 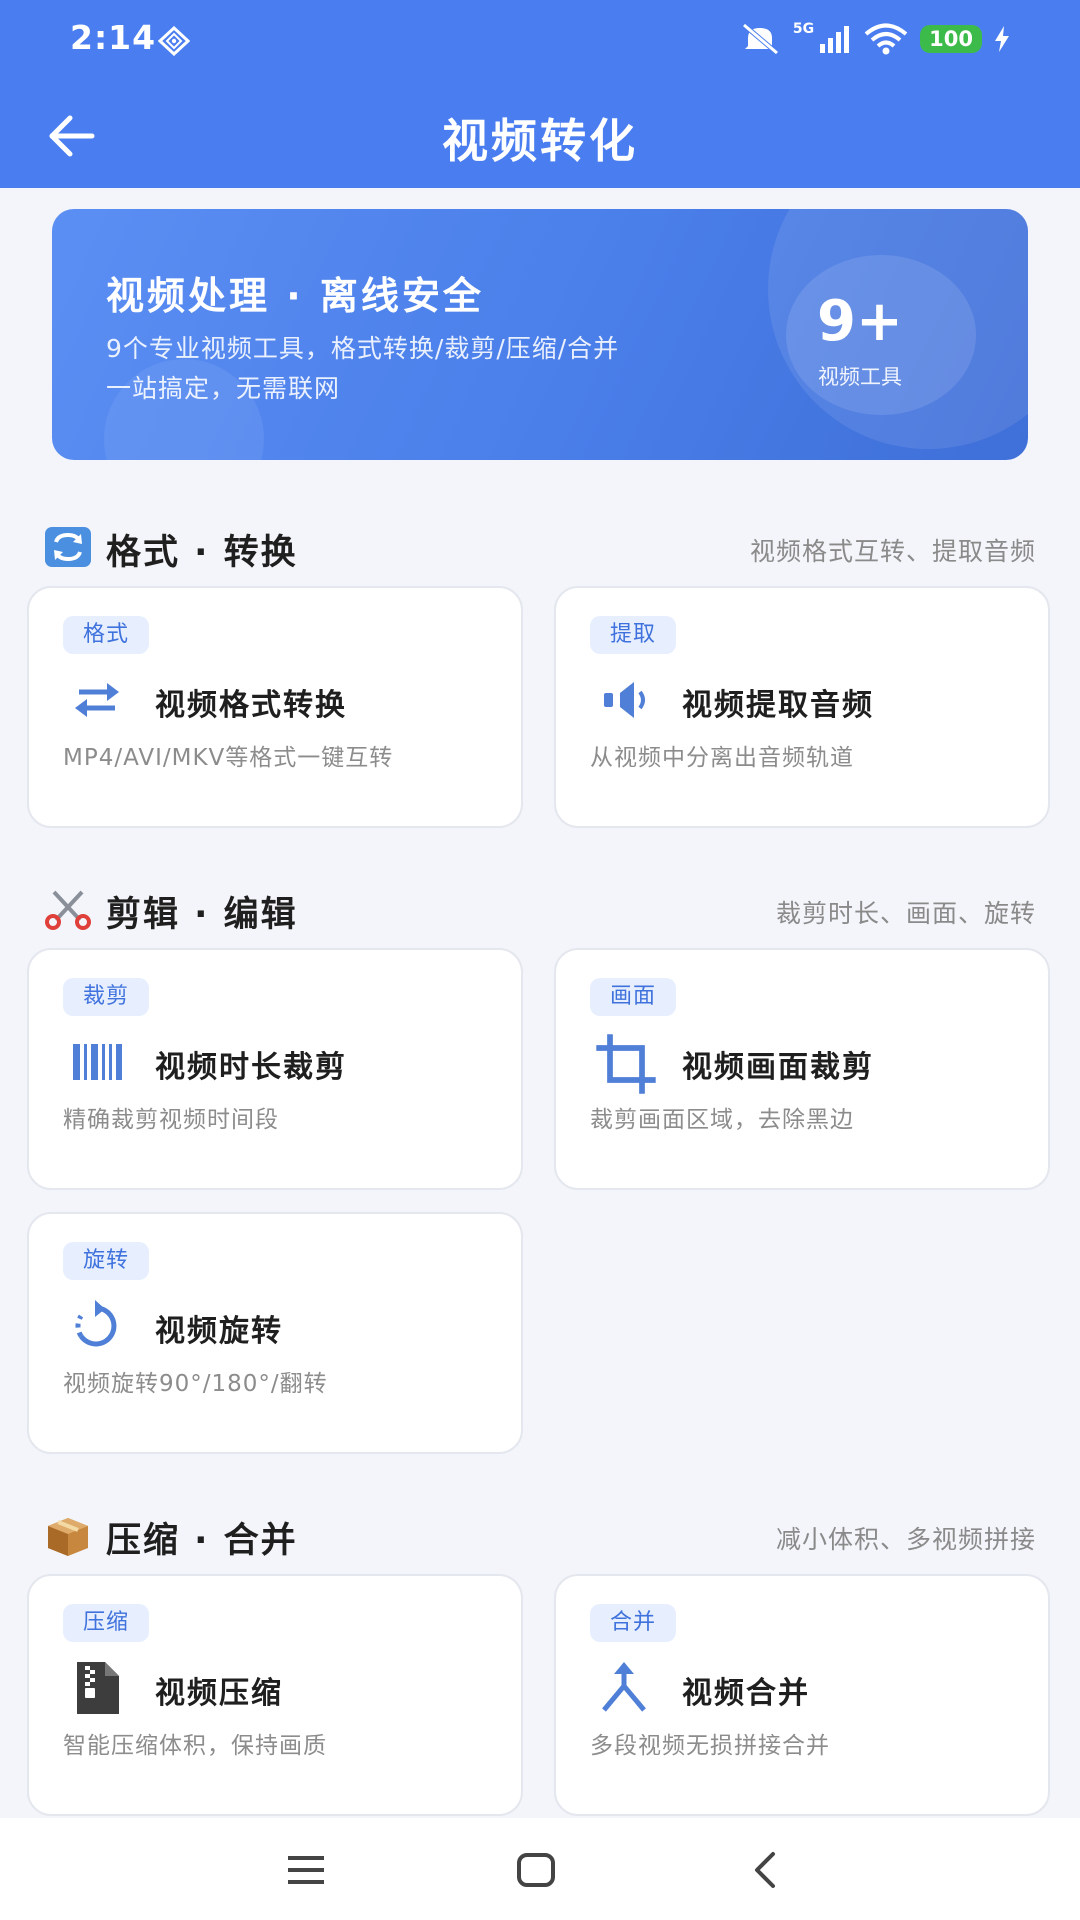 I want to click on tool-card-extract-audio: 提取 视频提取音频 从视频中分离出音频轨道, so click(x=802, y=707).